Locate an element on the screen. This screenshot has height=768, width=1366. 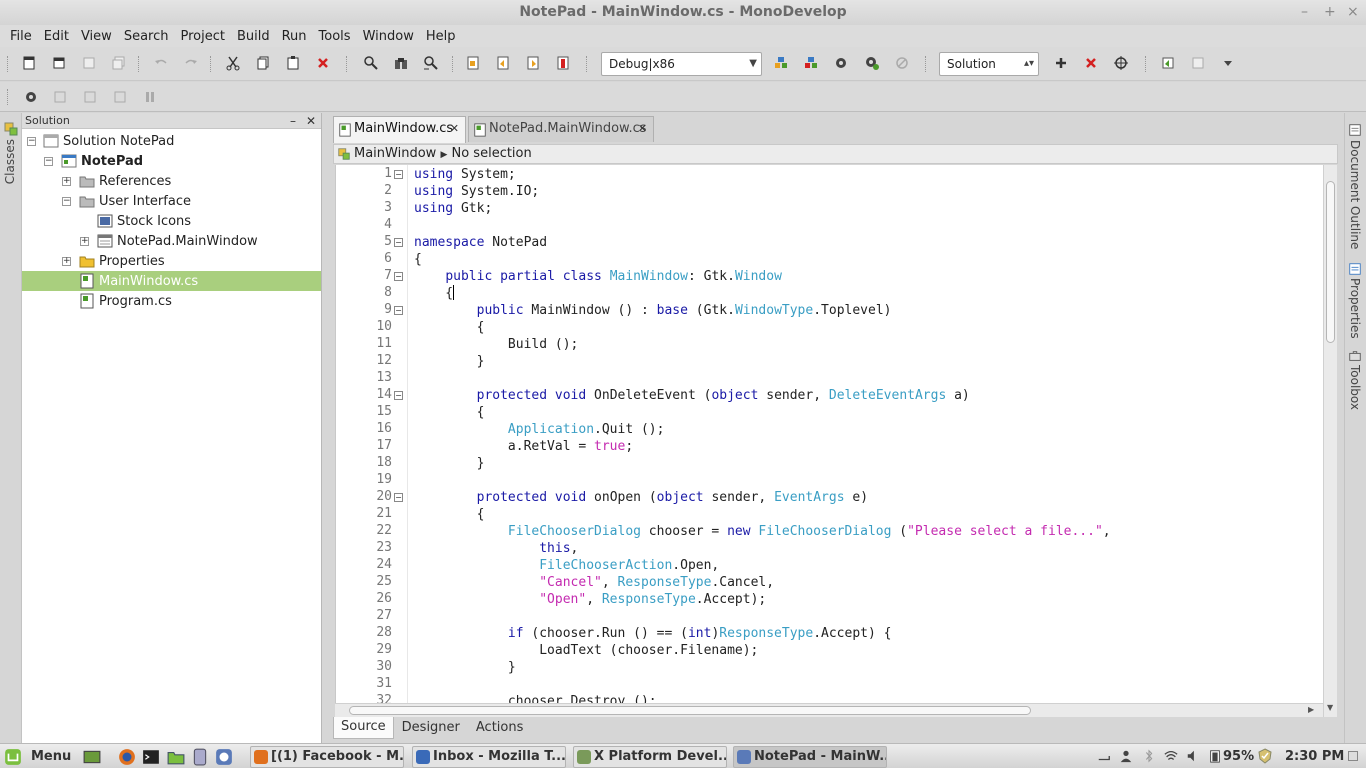
show-desktop-button is located at coordinates (1353, 756).